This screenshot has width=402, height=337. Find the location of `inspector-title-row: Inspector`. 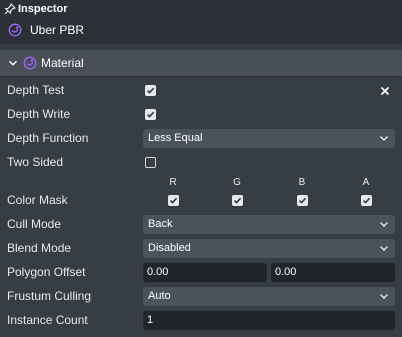

inspector-title-row: Inspector is located at coordinates (36, 9).